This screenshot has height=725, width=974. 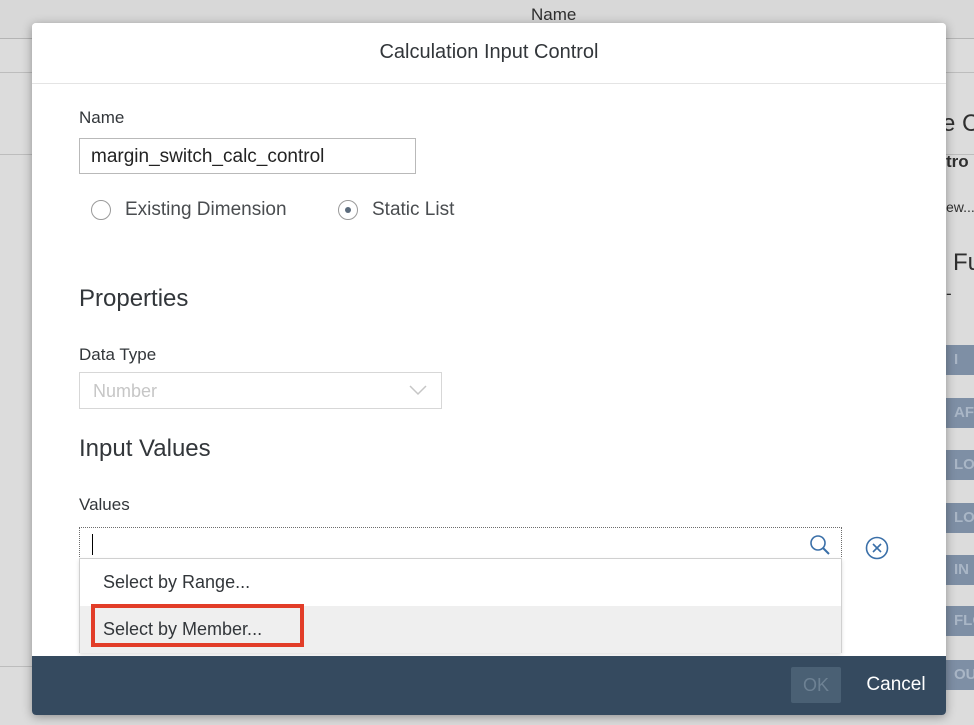 What do you see at coordinates (460, 544) in the screenshot?
I see `values-input` at bounding box center [460, 544].